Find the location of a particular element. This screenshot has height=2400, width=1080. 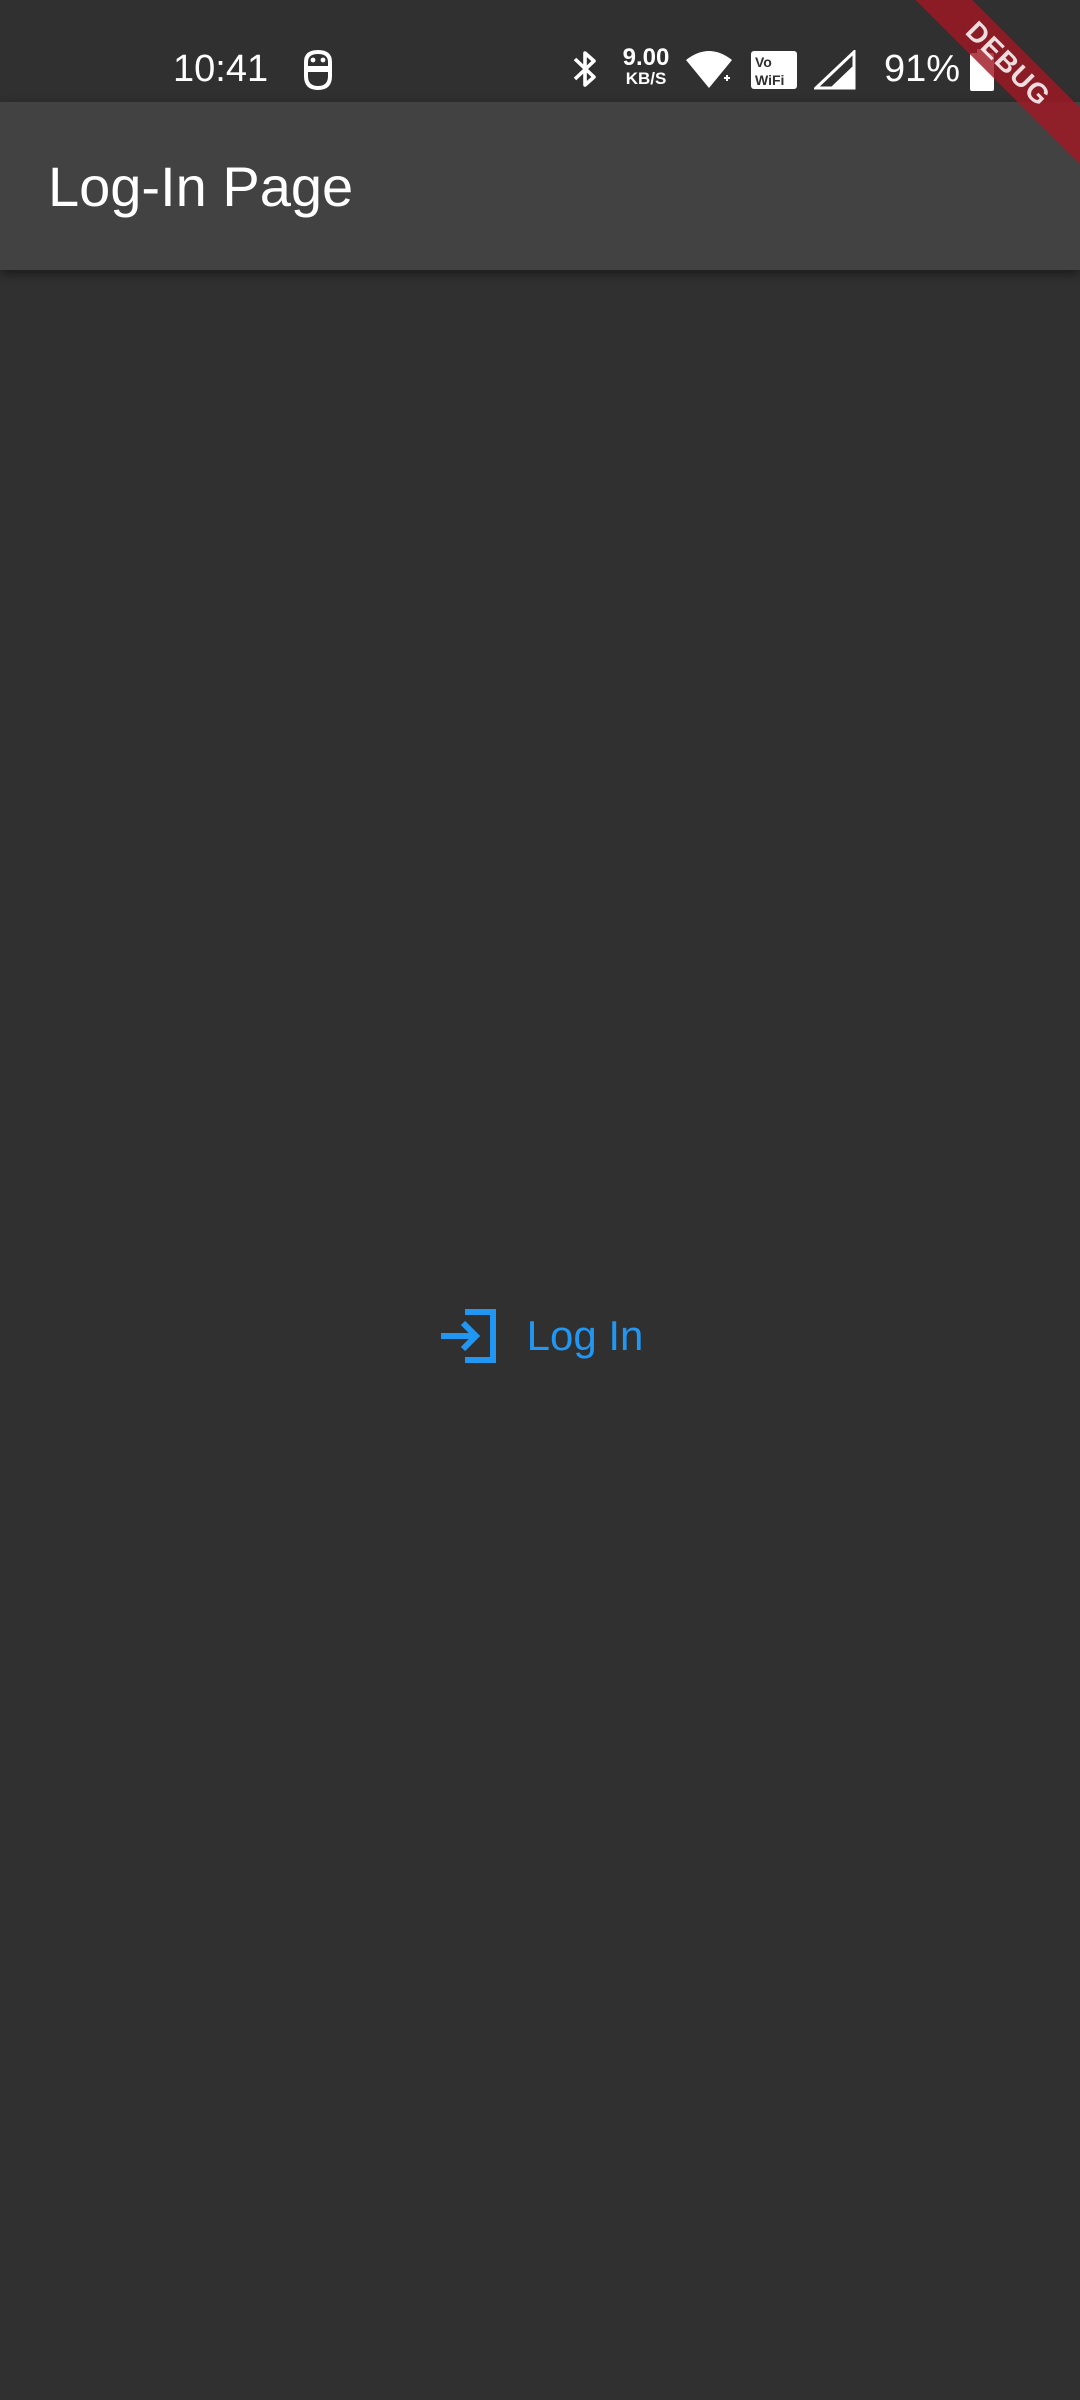

notification-app-icon is located at coordinates (318, 70).